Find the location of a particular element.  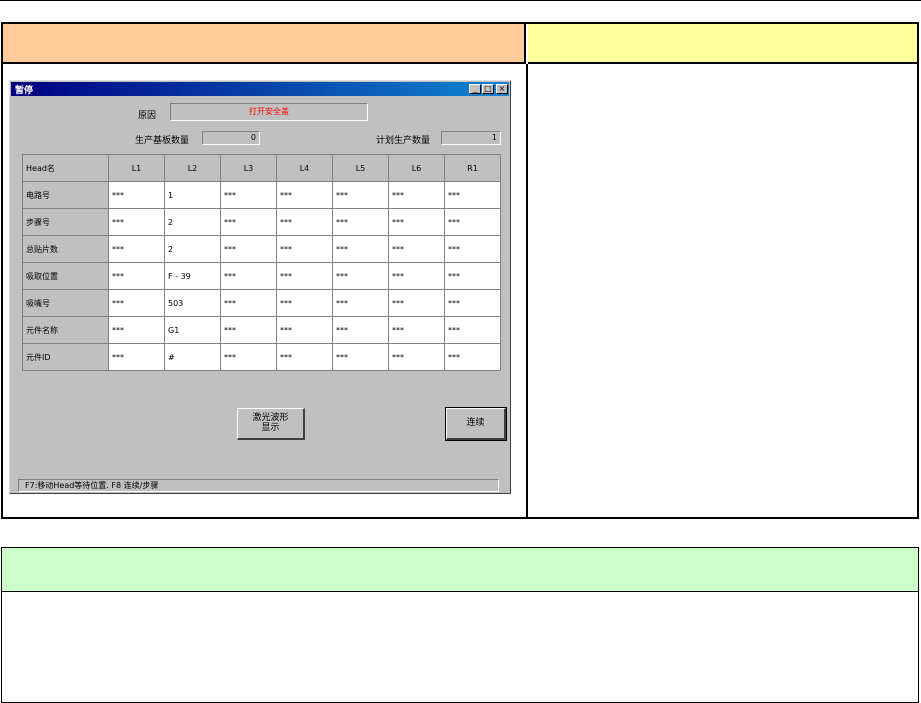

table-row: 步骤号 *** 2 *** *** *** *** *** is located at coordinates (261, 222).